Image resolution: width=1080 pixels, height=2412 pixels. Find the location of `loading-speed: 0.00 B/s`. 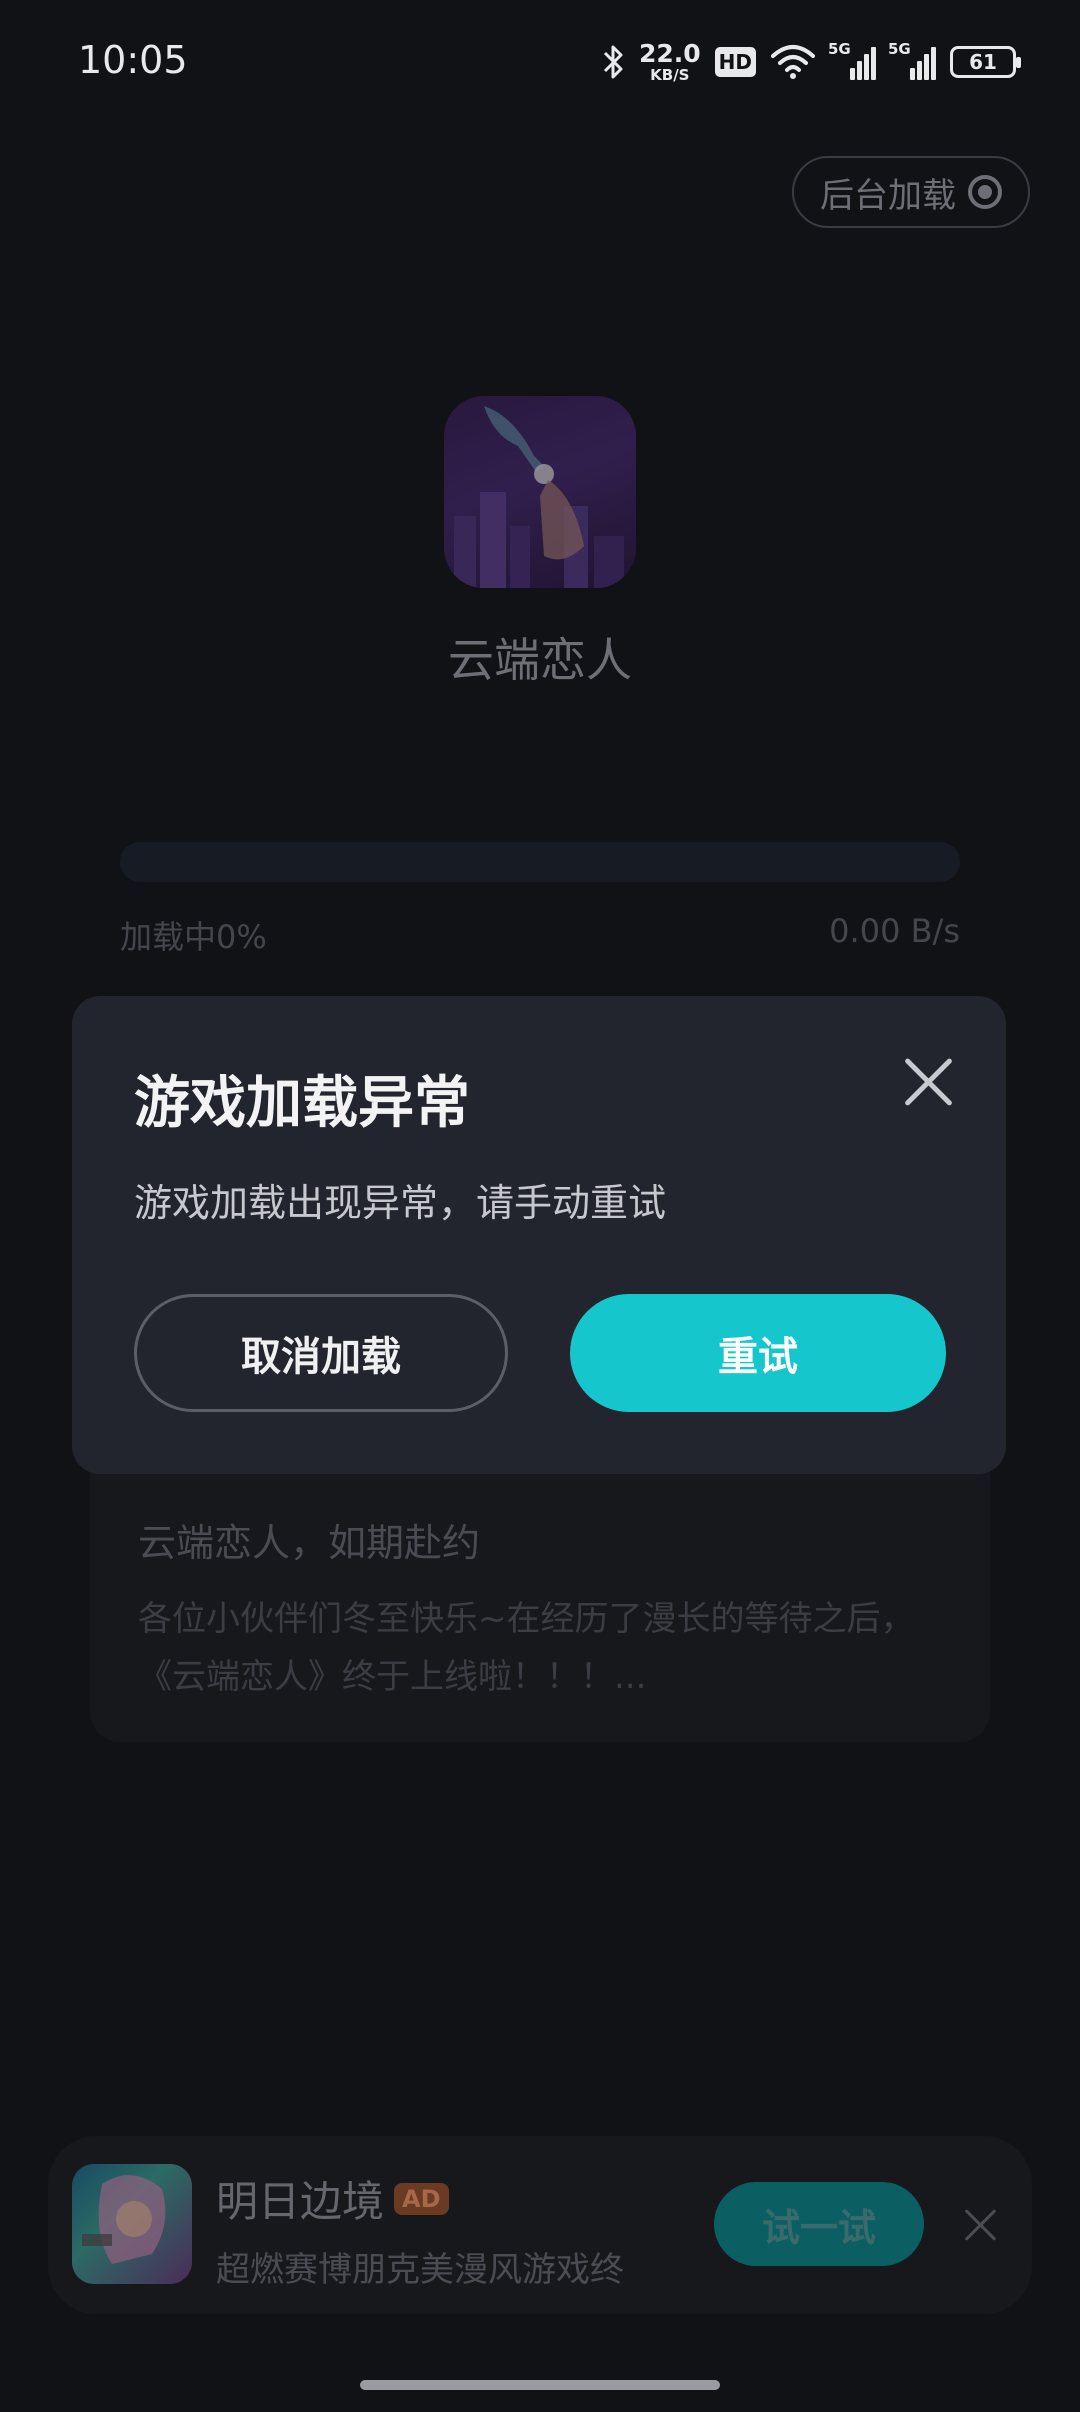

loading-speed: 0.00 B/s is located at coordinates (894, 931).